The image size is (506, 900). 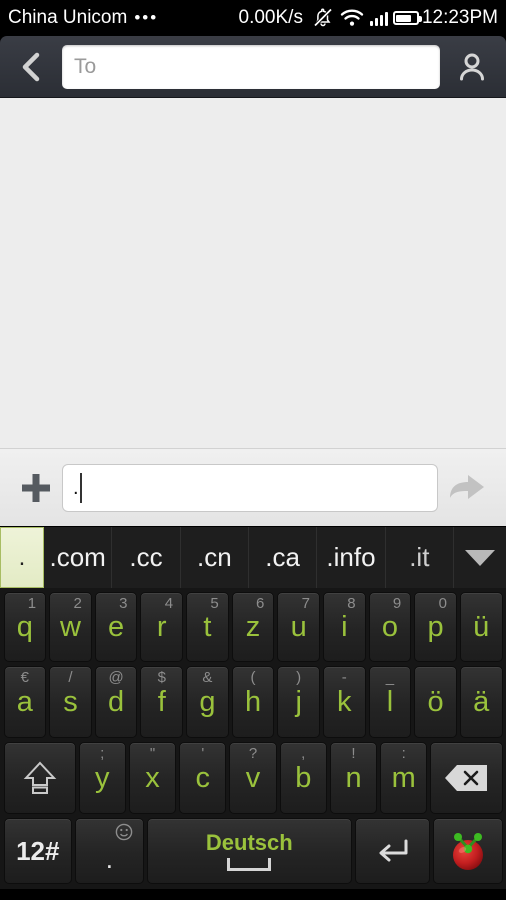 What do you see at coordinates (215, 557) in the screenshot?
I see `suggestion-item-cn: .cn` at bounding box center [215, 557].